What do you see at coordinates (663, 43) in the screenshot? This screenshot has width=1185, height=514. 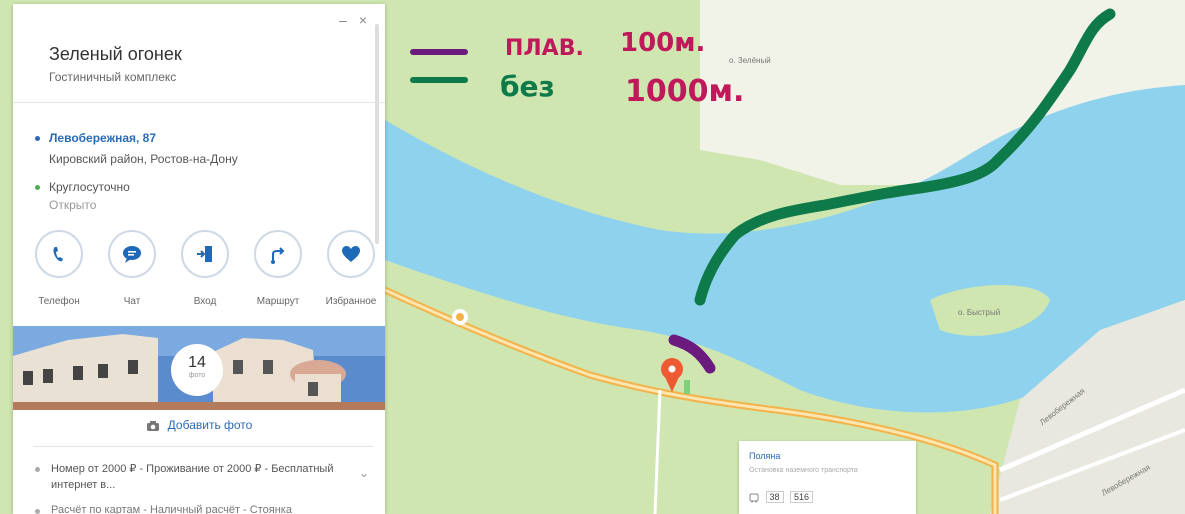 I see `annotation-purple-value: 100м.` at bounding box center [663, 43].